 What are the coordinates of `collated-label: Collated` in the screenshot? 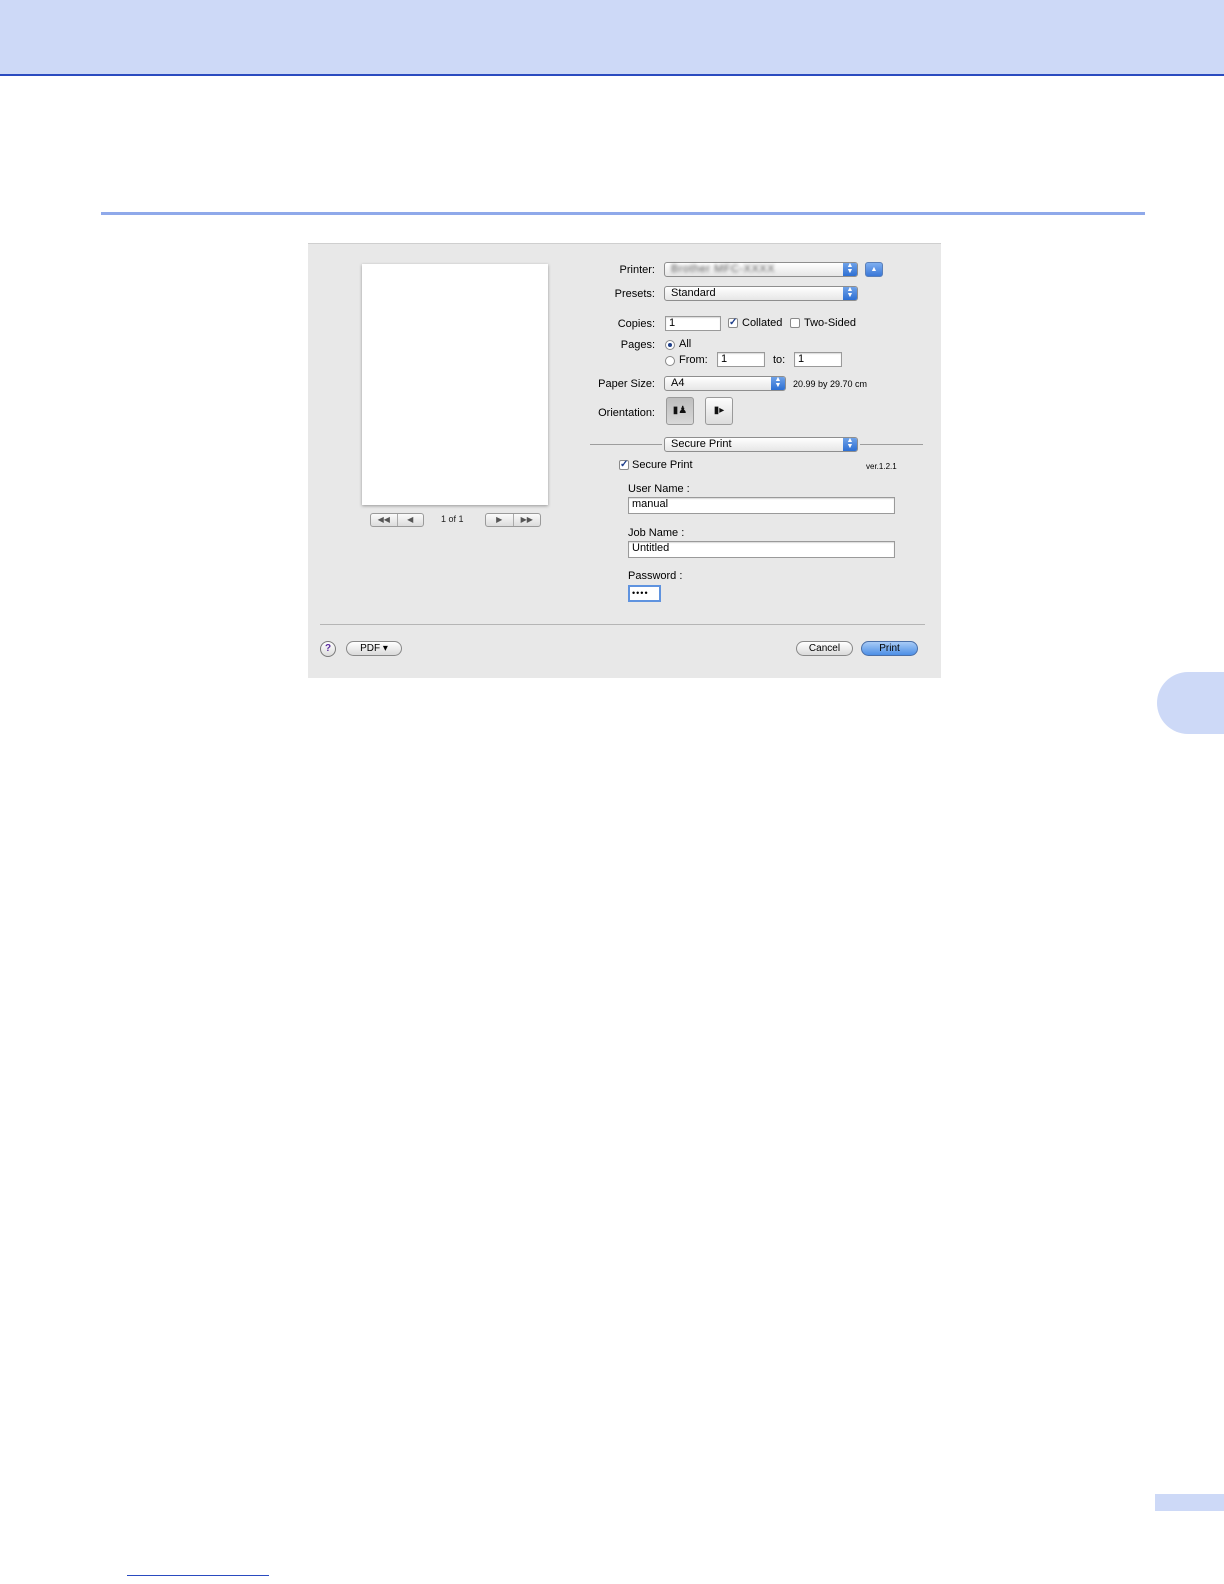 It's located at (762, 323).